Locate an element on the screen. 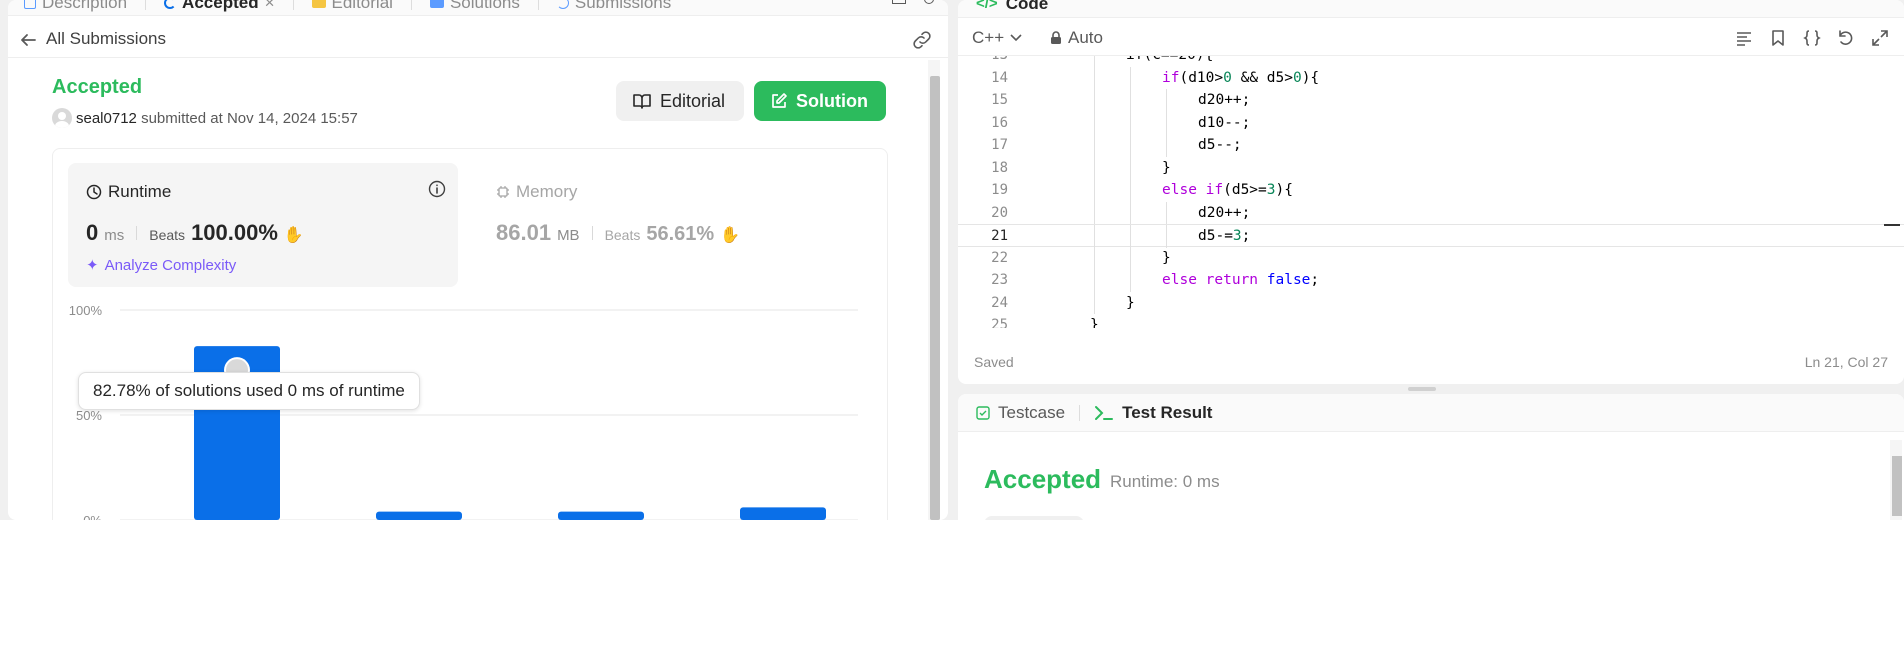 Image resolution: width=1904 pixels, height=648 pixels. y-tick-label: 100% is located at coordinates (86, 310).